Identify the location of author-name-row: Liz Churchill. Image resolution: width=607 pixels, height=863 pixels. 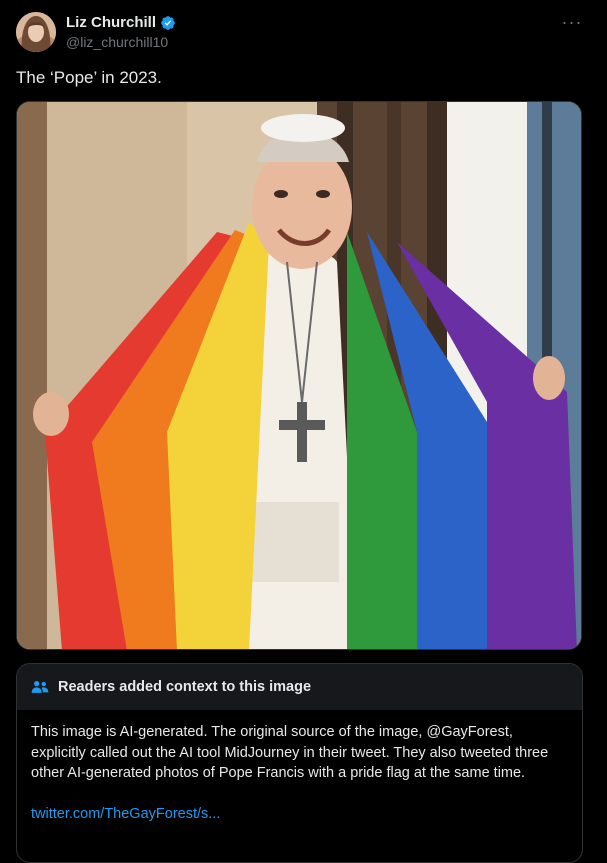
(121, 22).